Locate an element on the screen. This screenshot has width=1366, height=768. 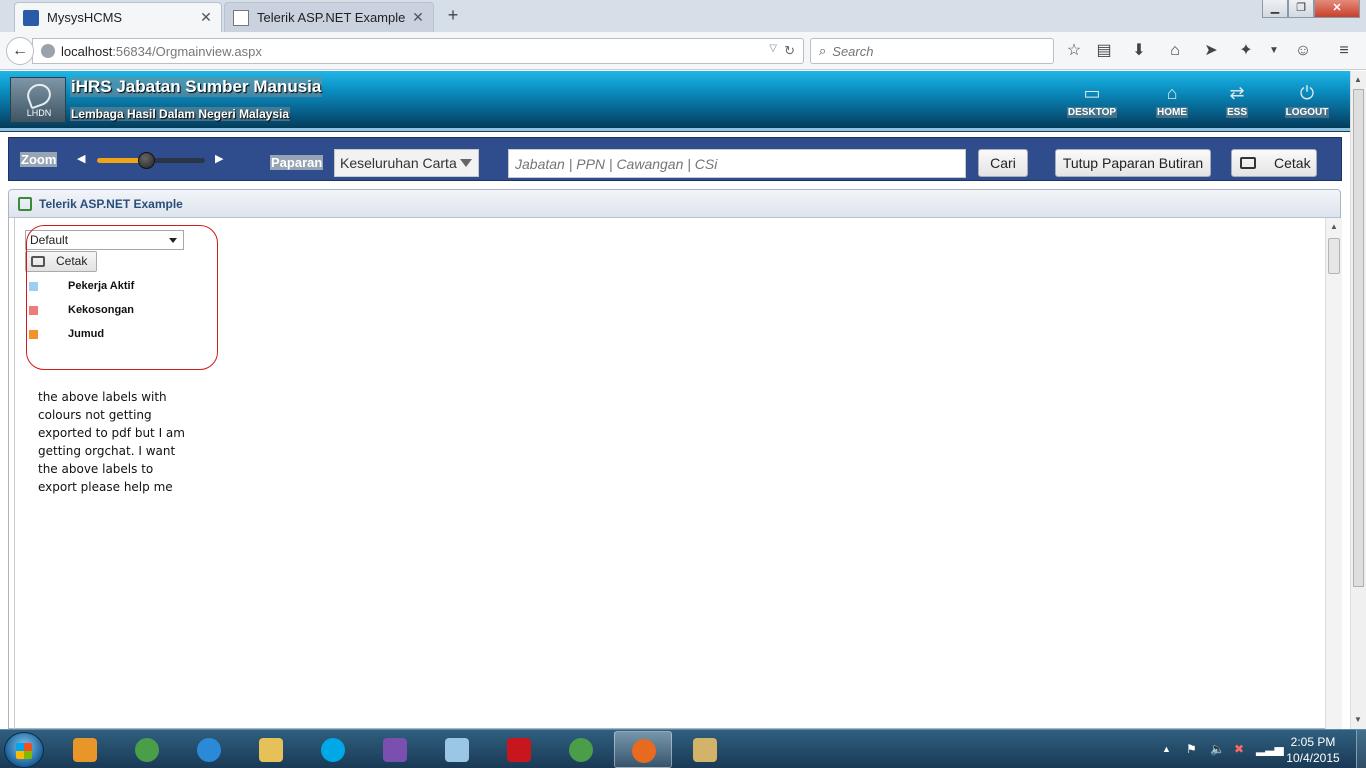
org-search-box is located at coordinates (737, 163).